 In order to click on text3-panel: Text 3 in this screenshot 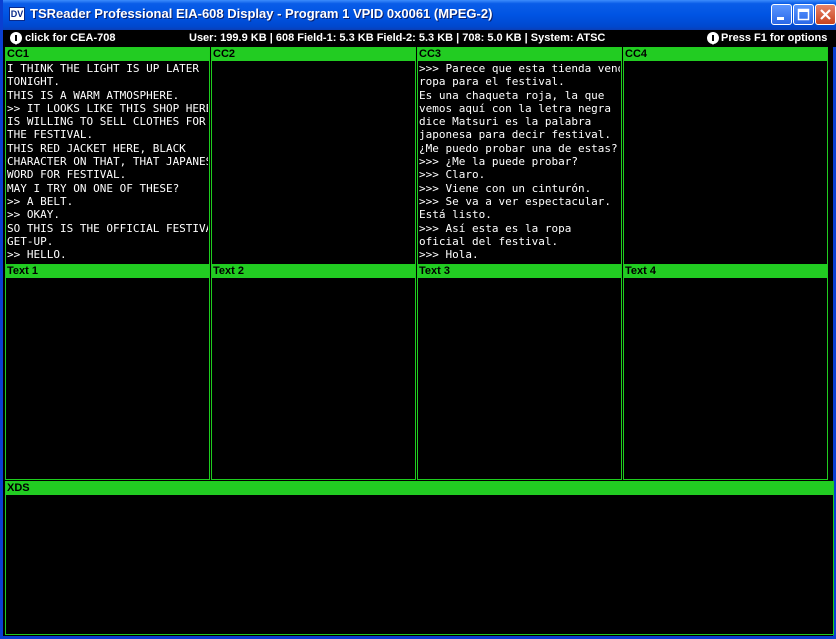, I will do `click(519, 372)`.